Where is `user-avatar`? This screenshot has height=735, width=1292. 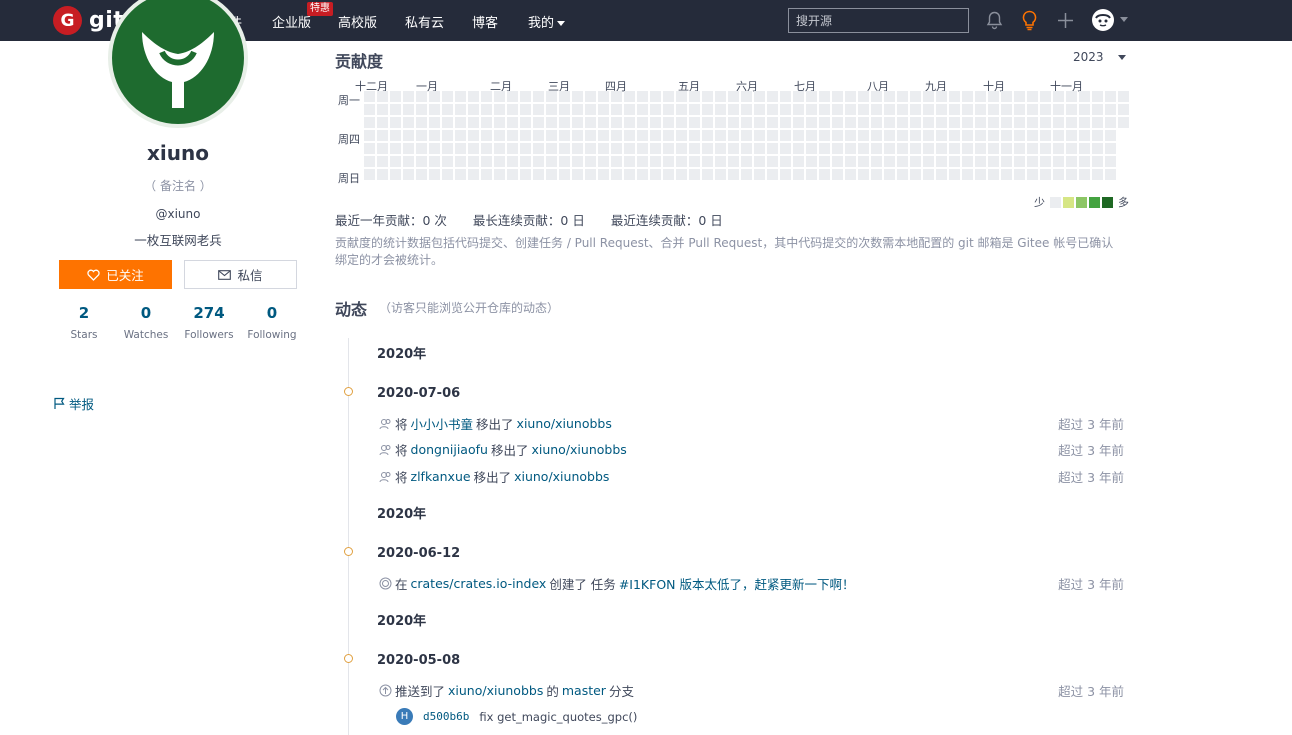
user-avatar is located at coordinates (1103, 20).